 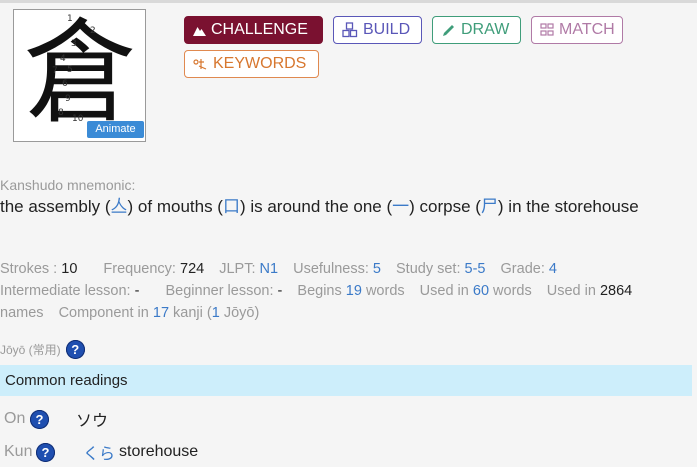 I want to click on kun-reading-row: Kun ? くら storehouse, so click(x=101, y=452).